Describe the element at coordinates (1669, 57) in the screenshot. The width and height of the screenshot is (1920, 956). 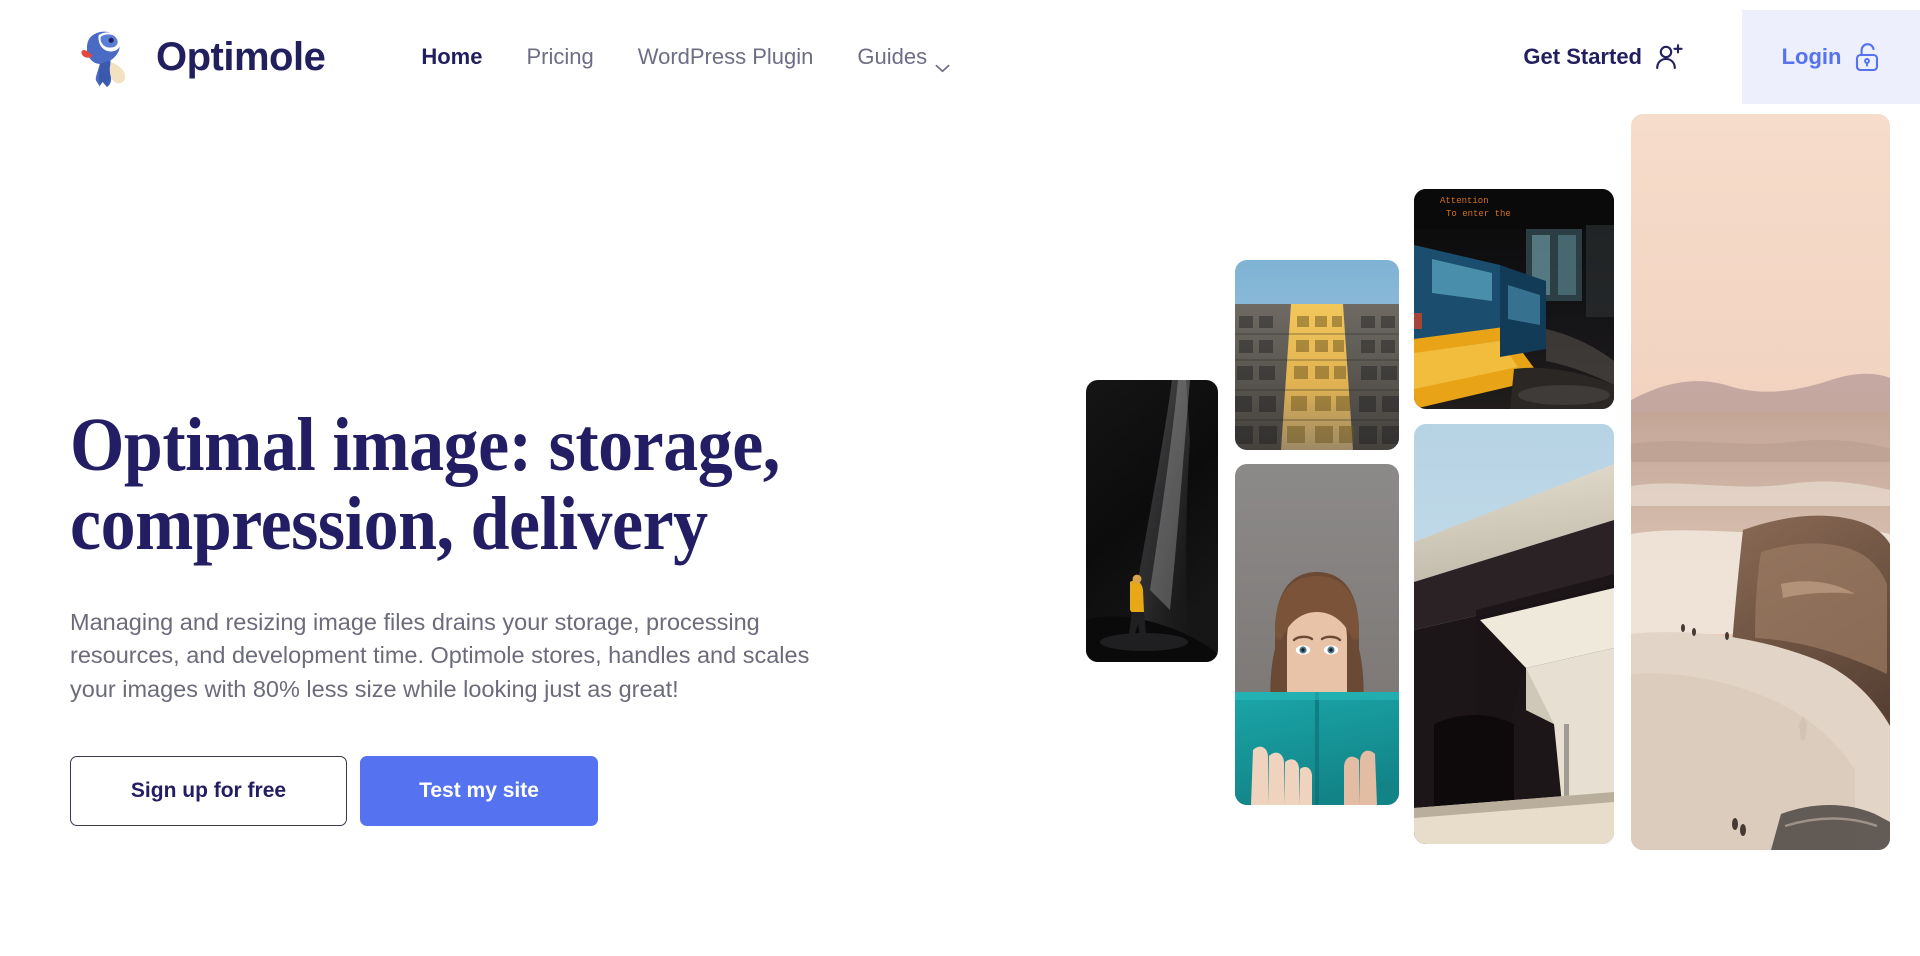
I see `user-plus-icon` at that location.